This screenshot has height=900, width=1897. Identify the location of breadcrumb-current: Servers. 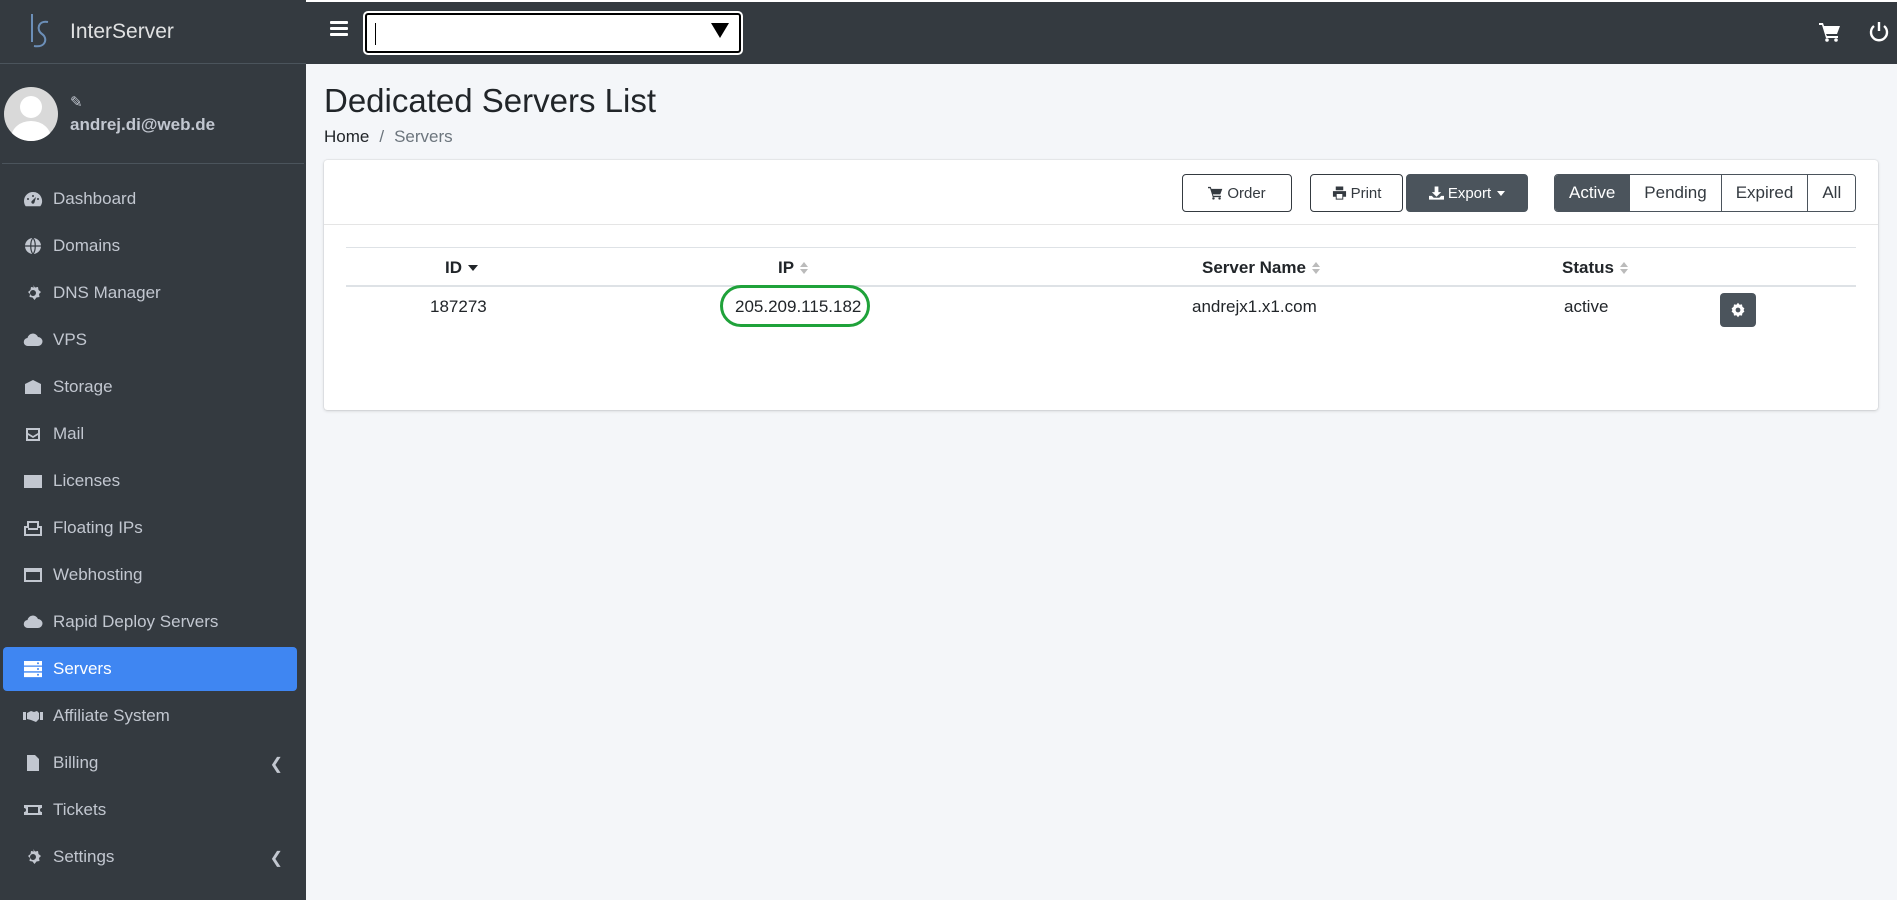
(423, 136).